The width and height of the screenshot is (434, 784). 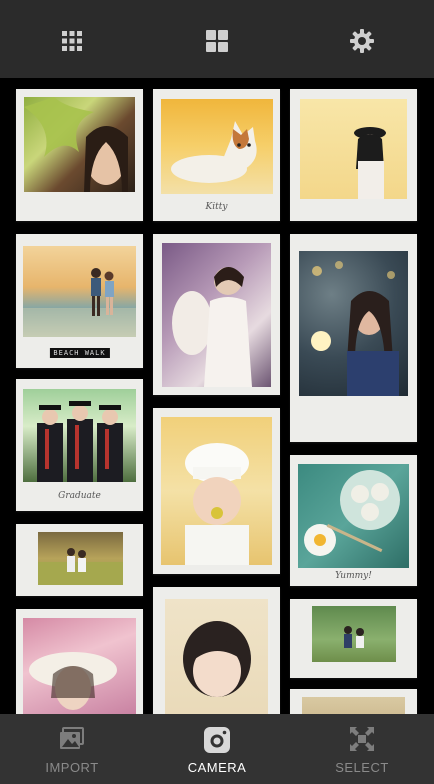 What do you see at coordinates (362, 741) in the screenshot?
I see `select-corners-icon` at bounding box center [362, 741].